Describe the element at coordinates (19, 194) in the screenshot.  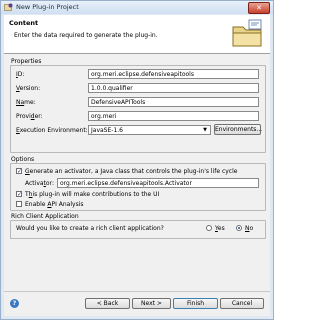
I see `ui-contributions-checkbox: ✓` at that location.